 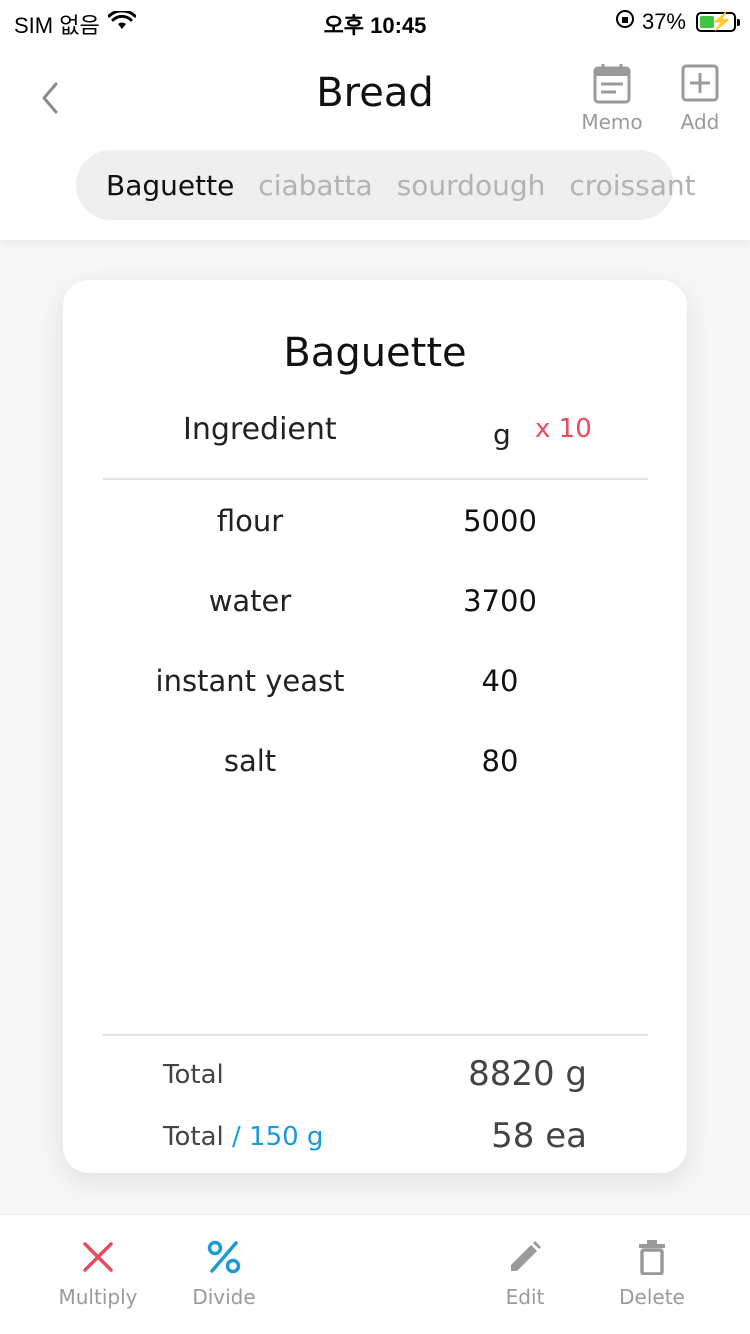 I want to click on multiply-label: Multiply, so click(x=98, y=1297).